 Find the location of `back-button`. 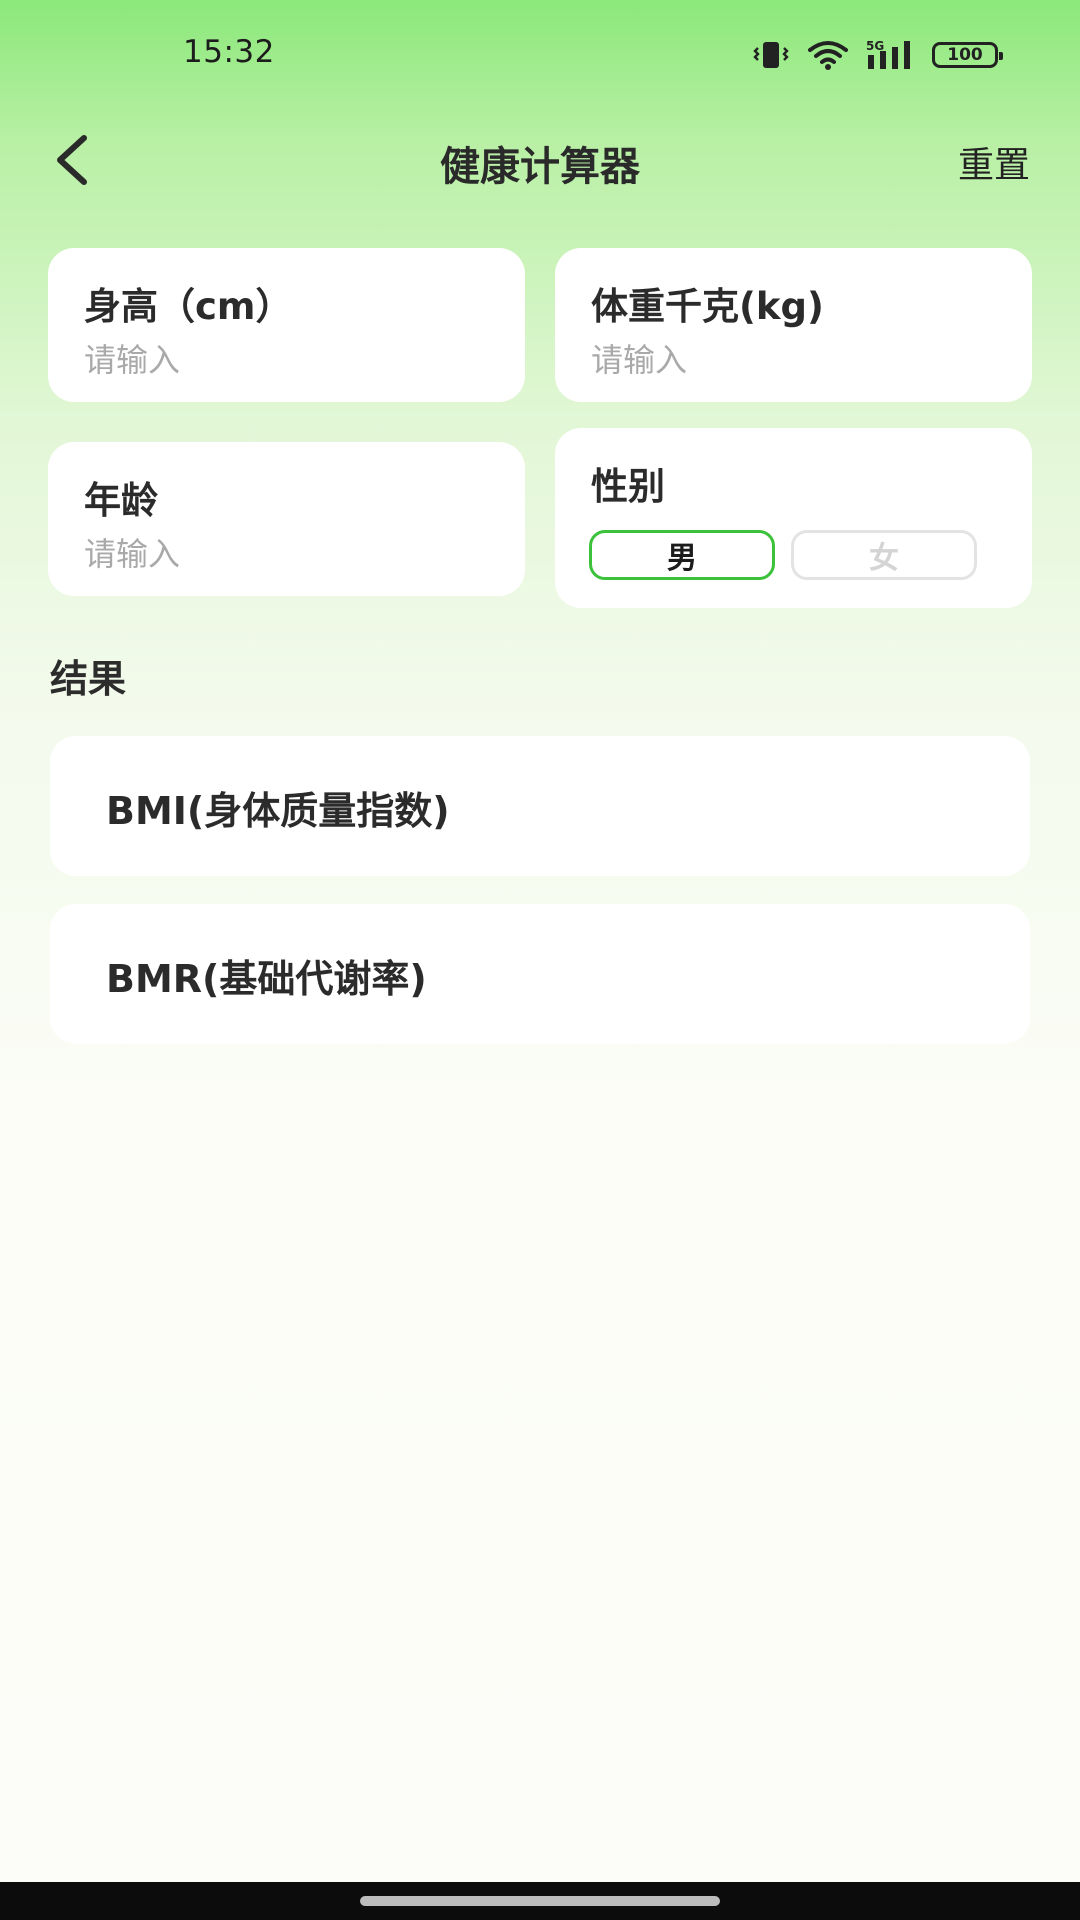

back-button is located at coordinates (72, 160).